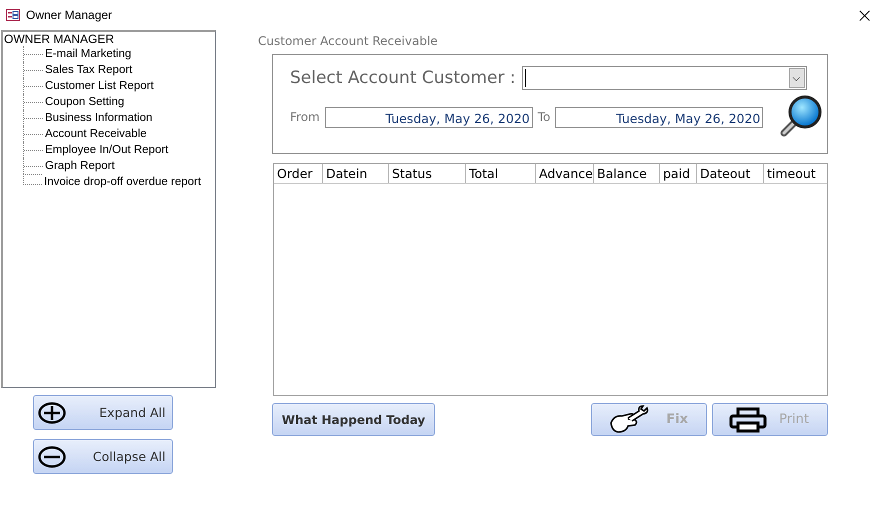 The image size is (891, 519). Describe the element at coordinates (99, 86) in the screenshot. I see `tree-item: Customer List Report` at that location.